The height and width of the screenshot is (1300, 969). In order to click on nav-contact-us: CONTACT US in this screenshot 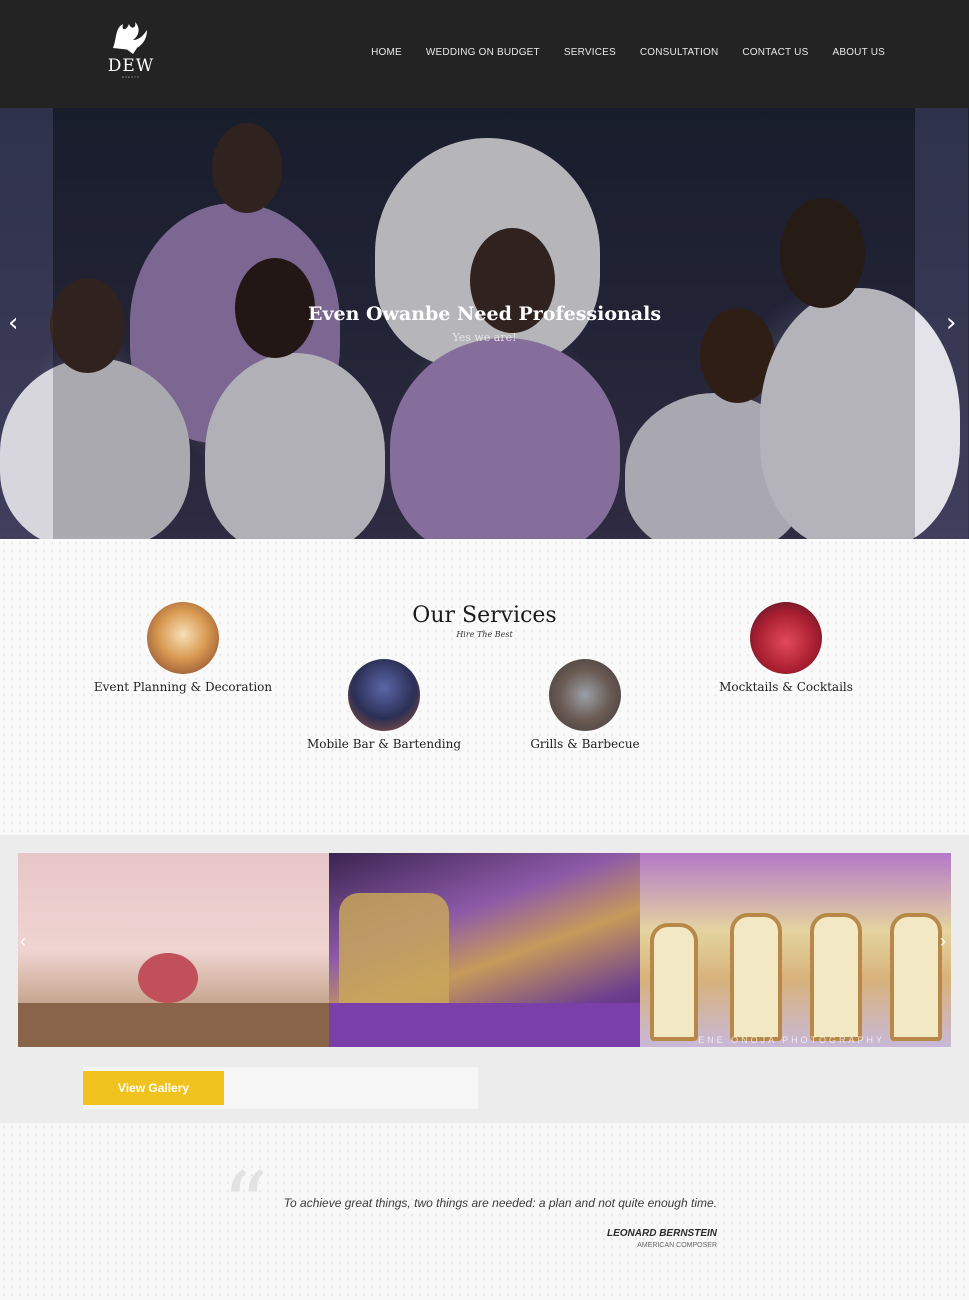, I will do `click(775, 52)`.